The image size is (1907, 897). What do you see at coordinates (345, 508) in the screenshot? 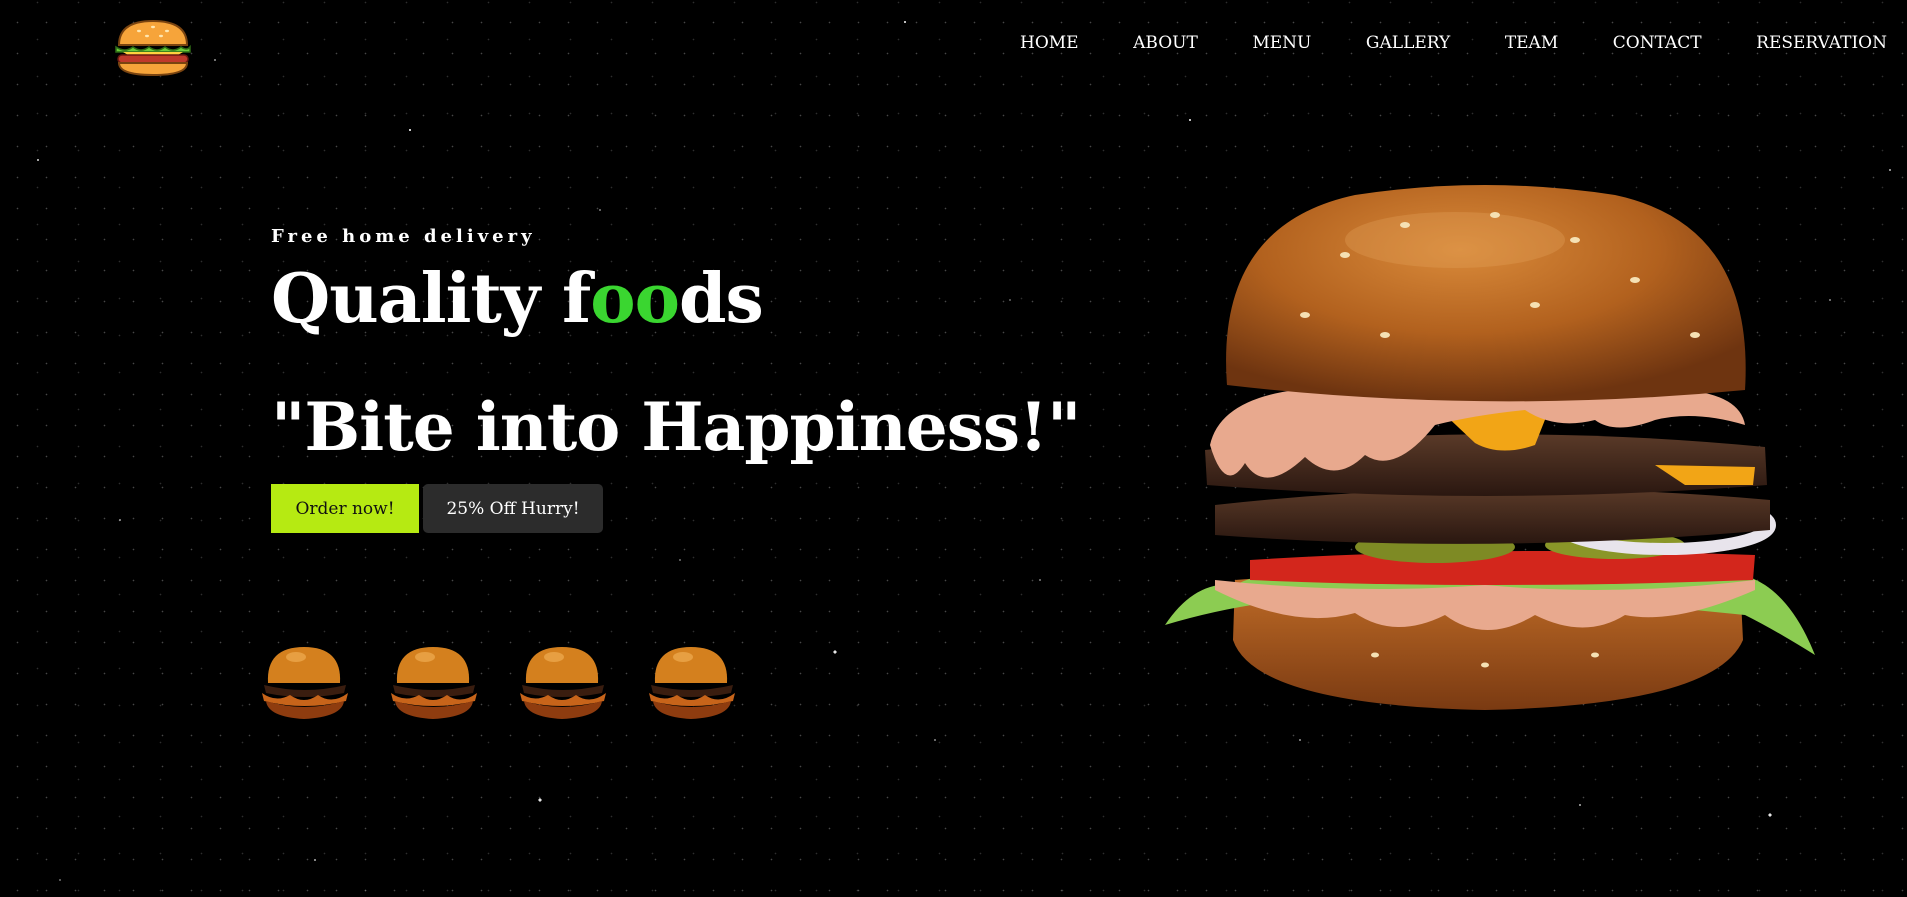
I see `order-now-button: Order now!` at bounding box center [345, 508].